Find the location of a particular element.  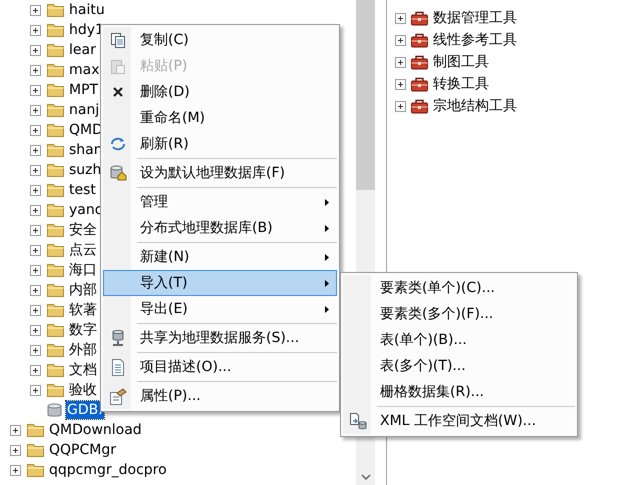

tree-item: haitu is located at coordinates (87, 10).